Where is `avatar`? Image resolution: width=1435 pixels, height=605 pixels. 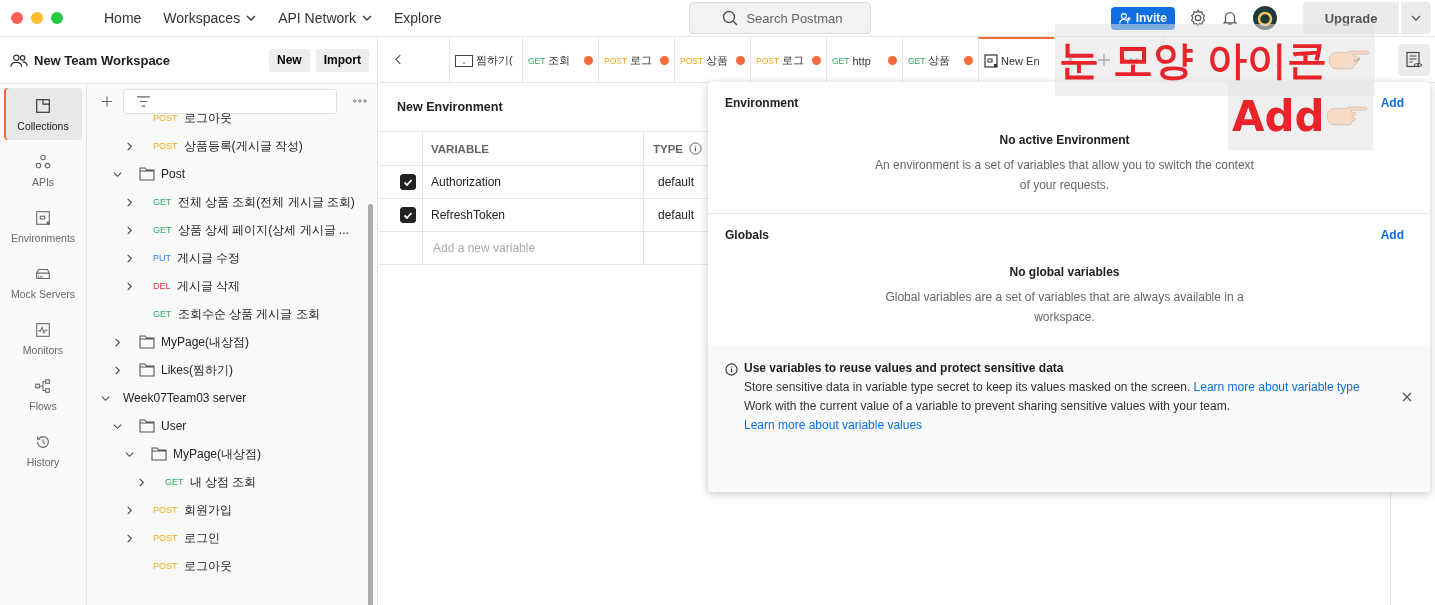
avatar is located at coordinates (1265, 18).